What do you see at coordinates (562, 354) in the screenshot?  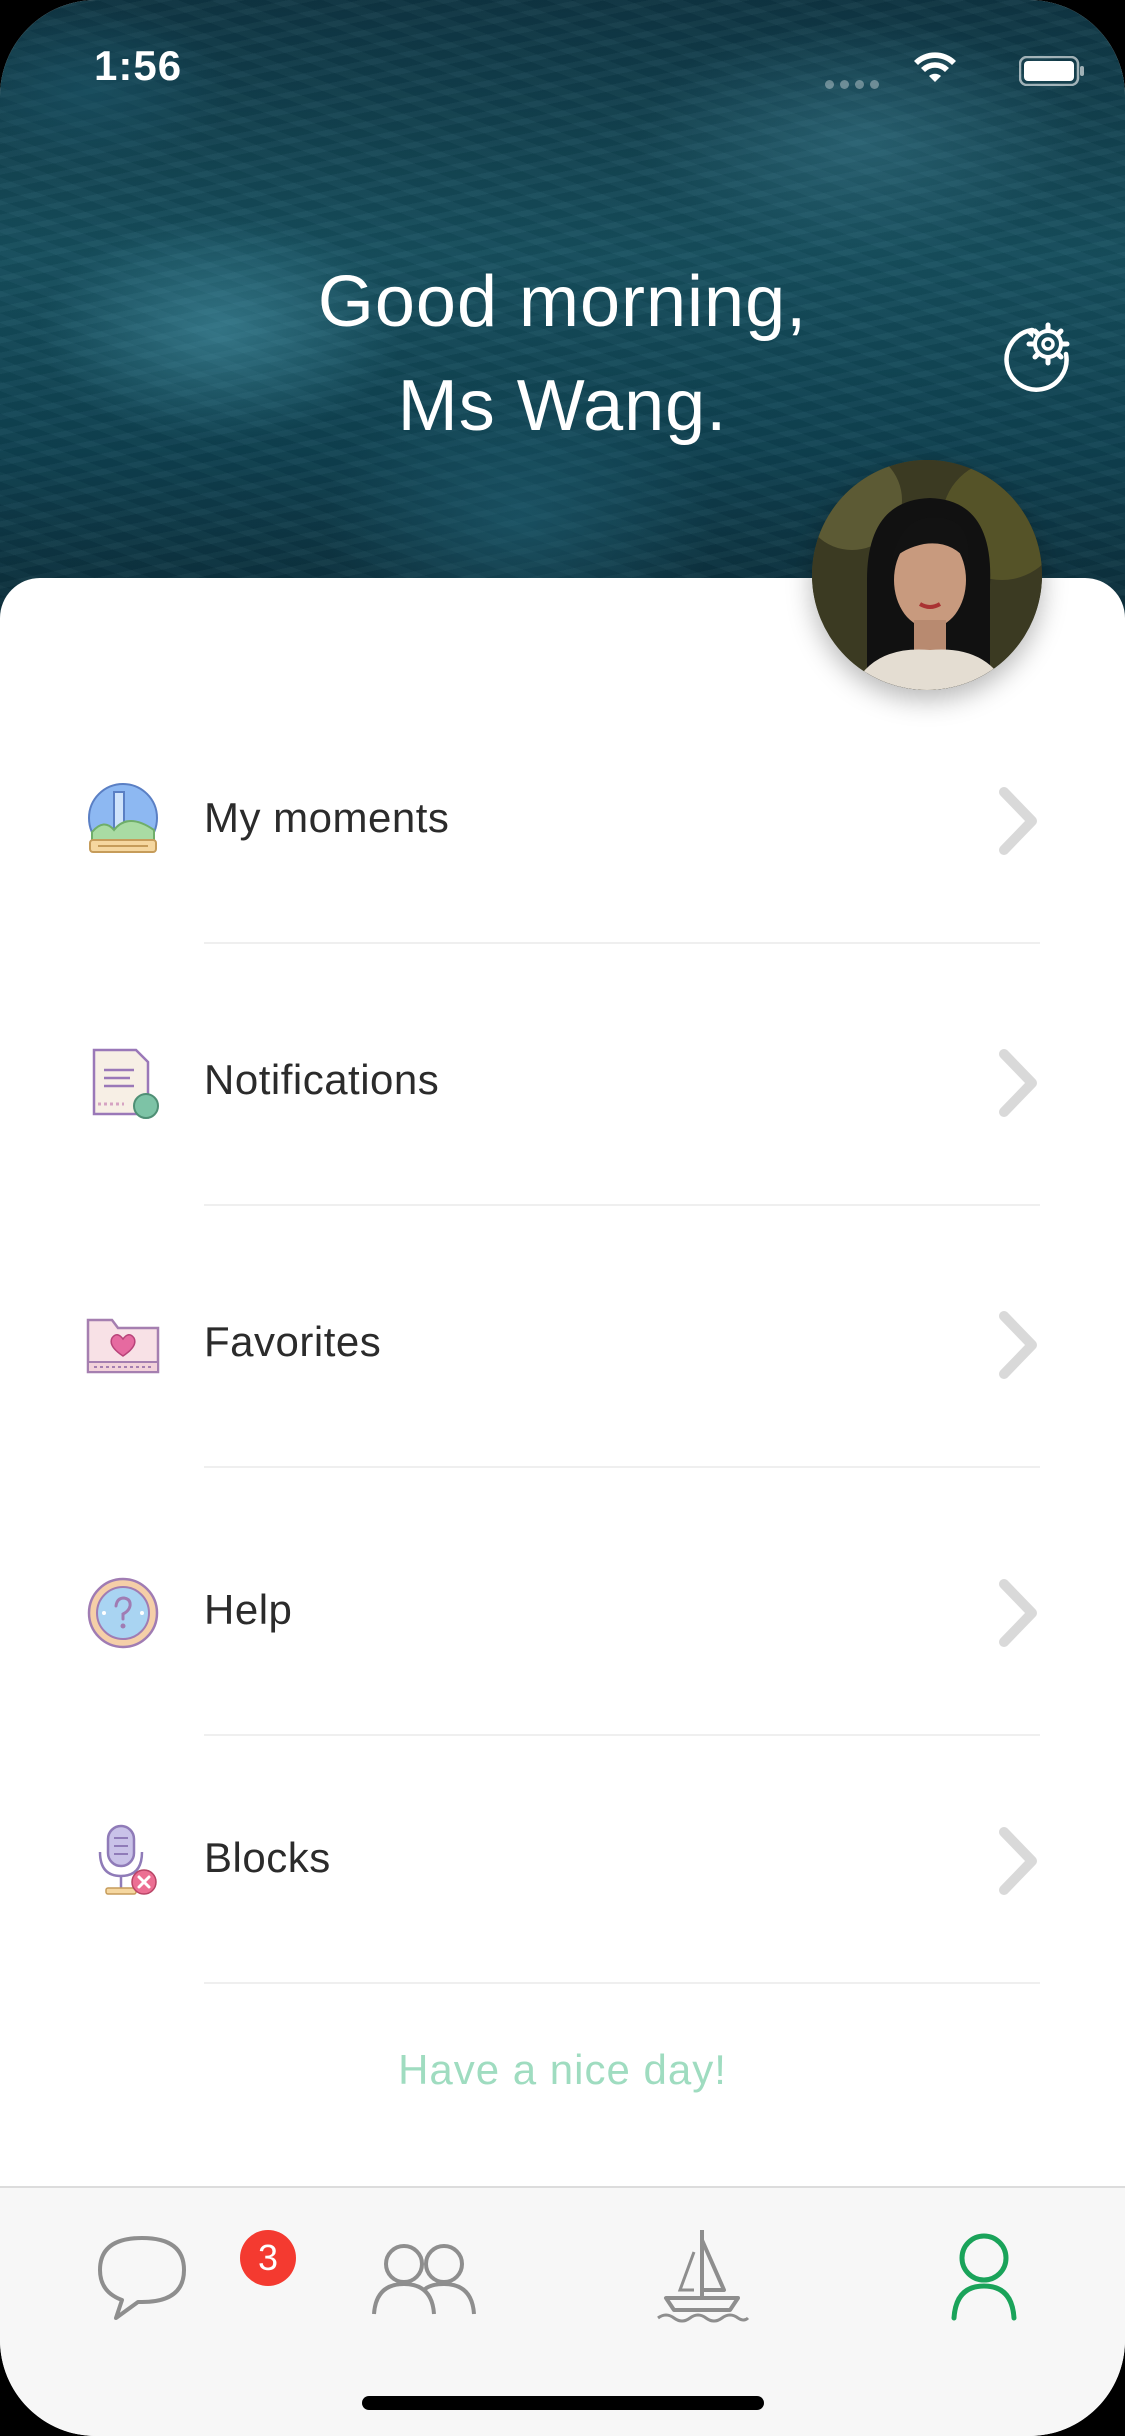 I see `greeting: Good morning, Ms Wang.` at bounding box center [562, 354].